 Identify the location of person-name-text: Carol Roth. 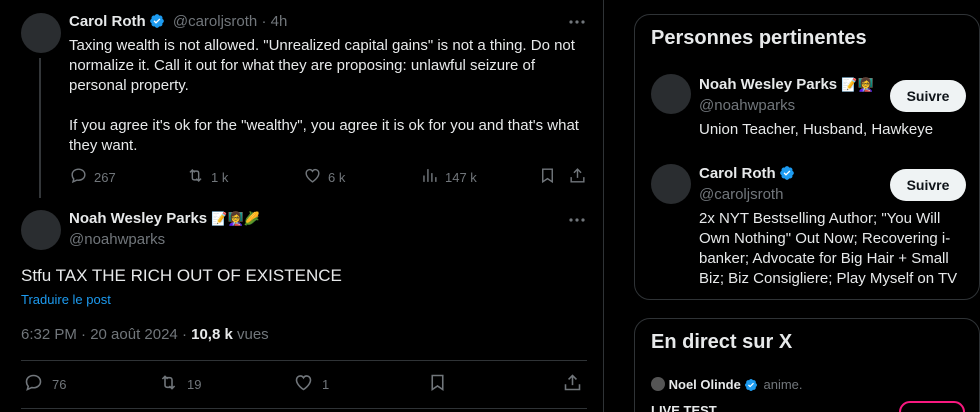
(737, 173).